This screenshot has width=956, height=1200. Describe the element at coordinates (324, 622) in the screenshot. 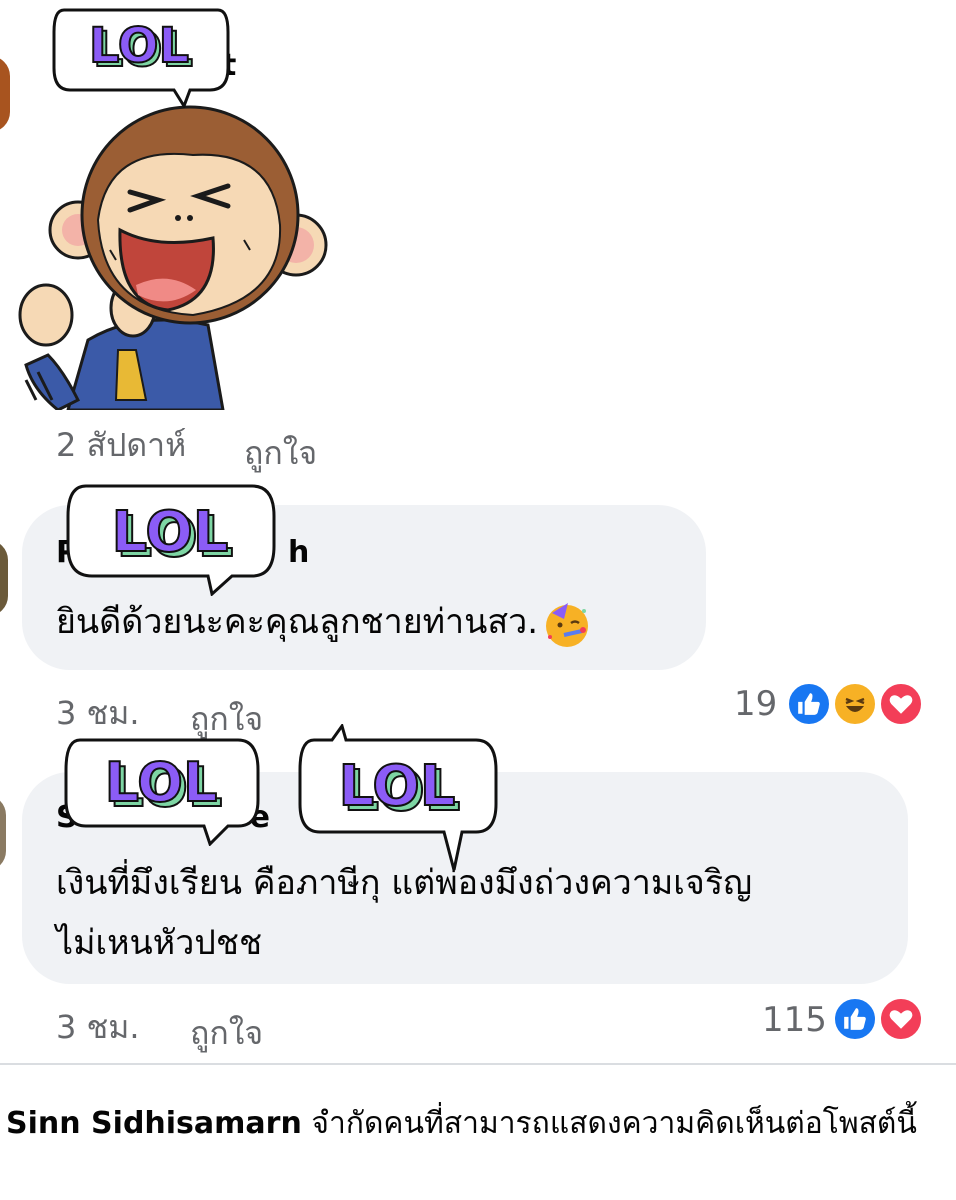

I see `comment-text: ยินดีด้วยนะคะคุณลูกชายท่านสว.` at that location.